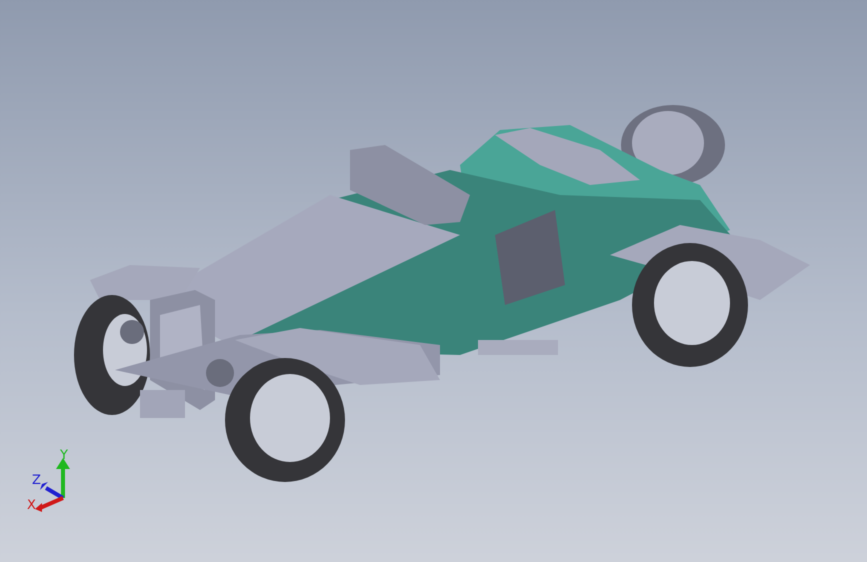  What do you see at coordinates (36, 480) in the screenshot?
I see `axis-label: Z` at bounding box center [36, 480].